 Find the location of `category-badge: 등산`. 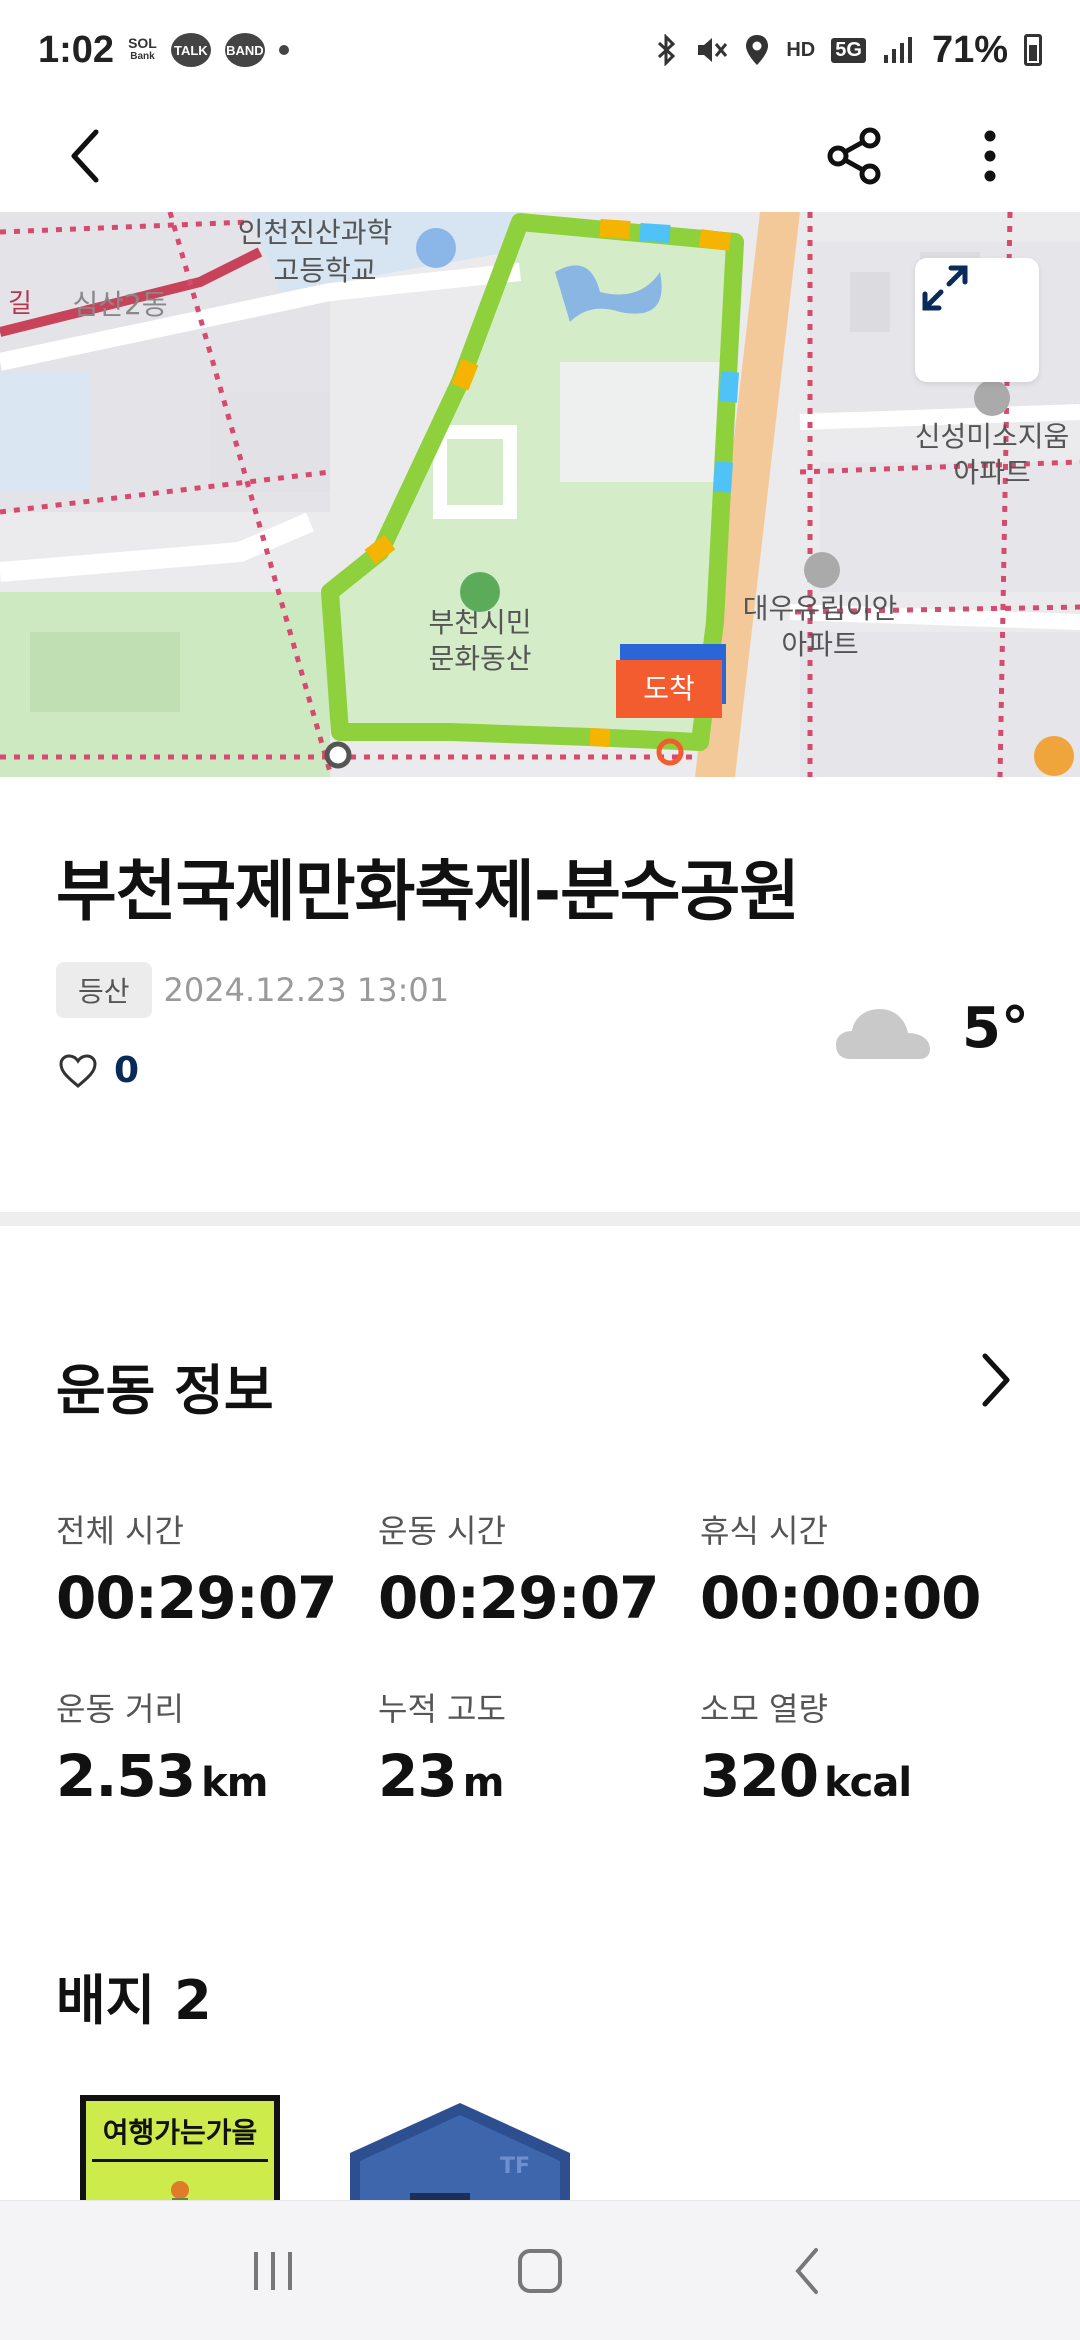

category-badge: 등산 is located at coordinates (104, 990).